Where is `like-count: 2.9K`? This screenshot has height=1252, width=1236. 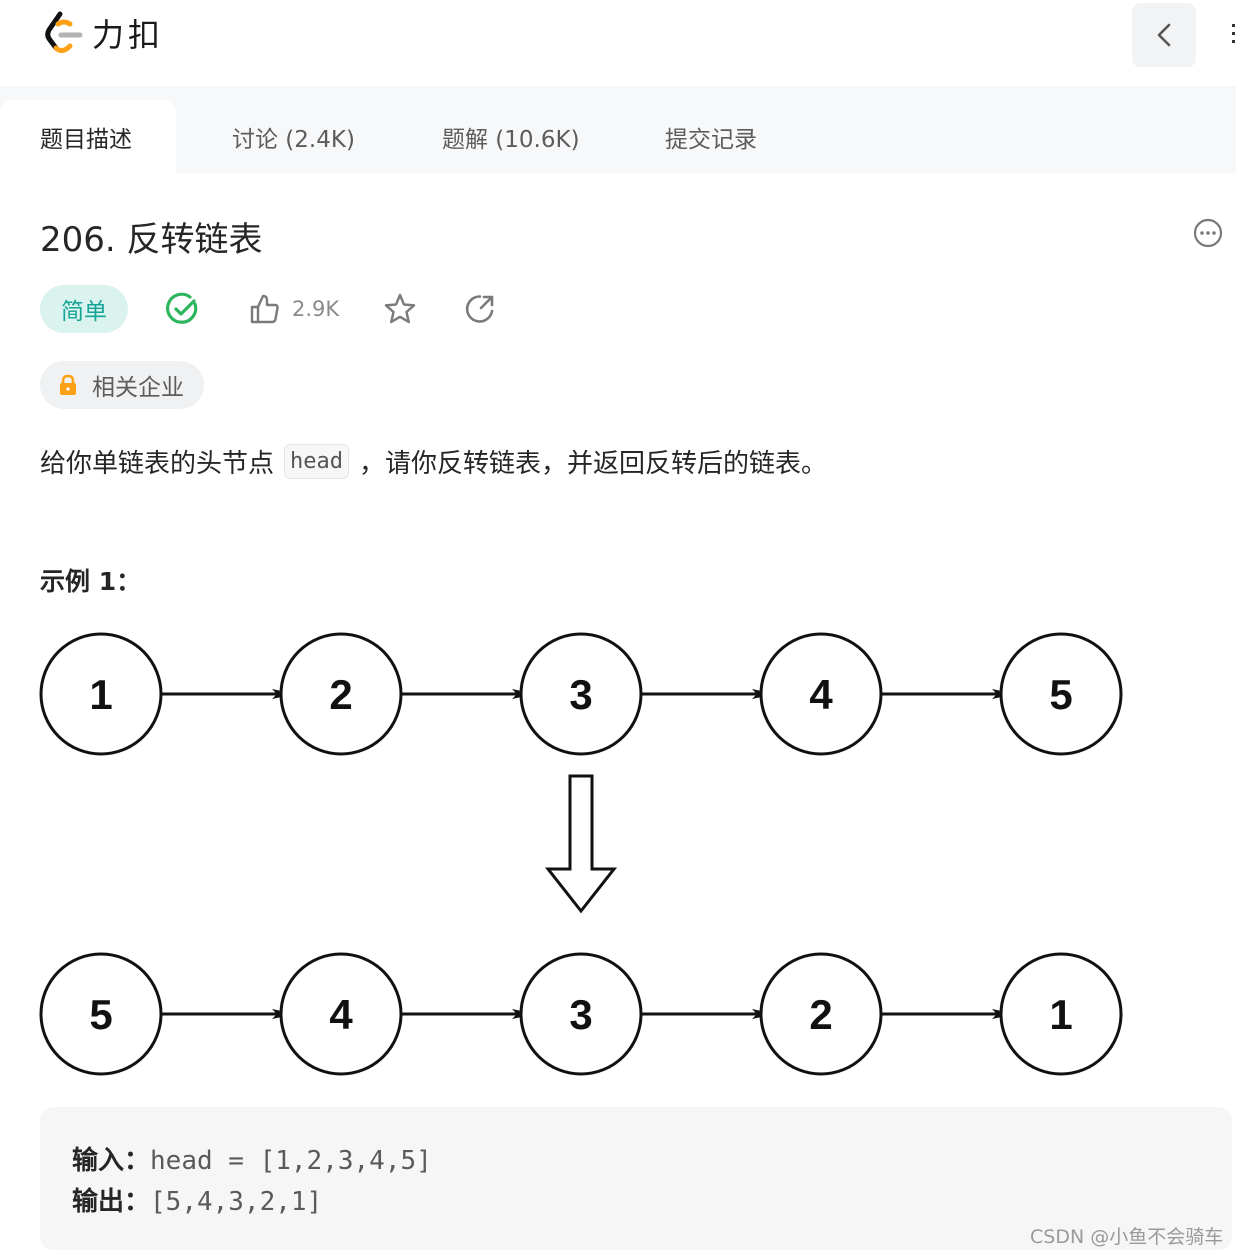 like-count: 2.9K is located at coordinates (316, 309).